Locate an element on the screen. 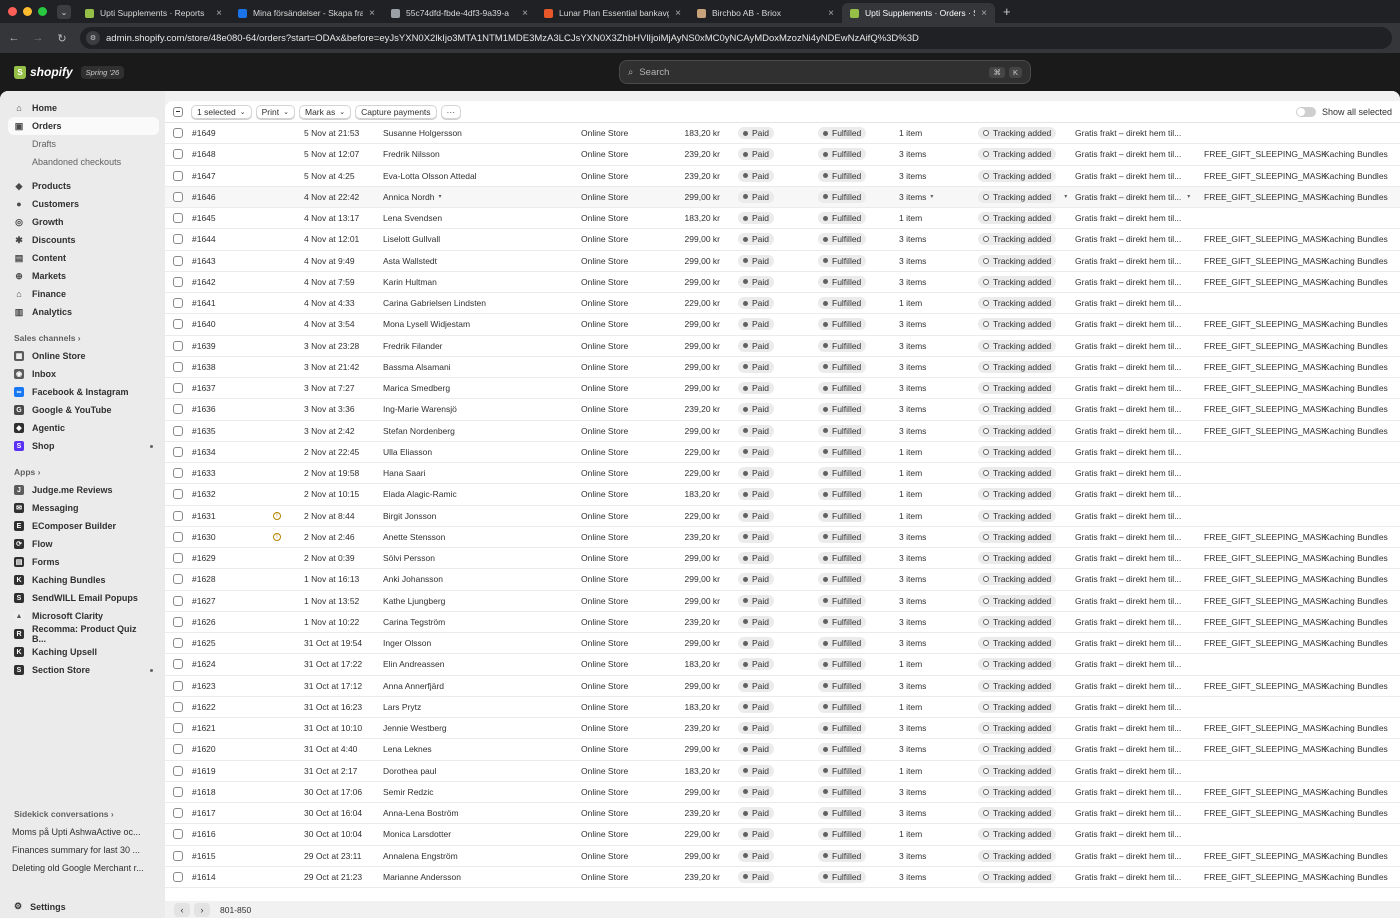 This screenshot has width=1400, height=918. show-all-selected: Show all selected is located at coordinates (1343, 111).